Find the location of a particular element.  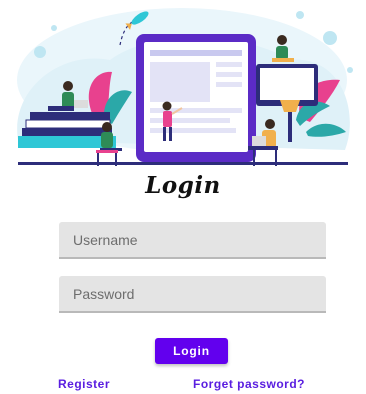

login-button: Login is located at coordinates (191, 351).